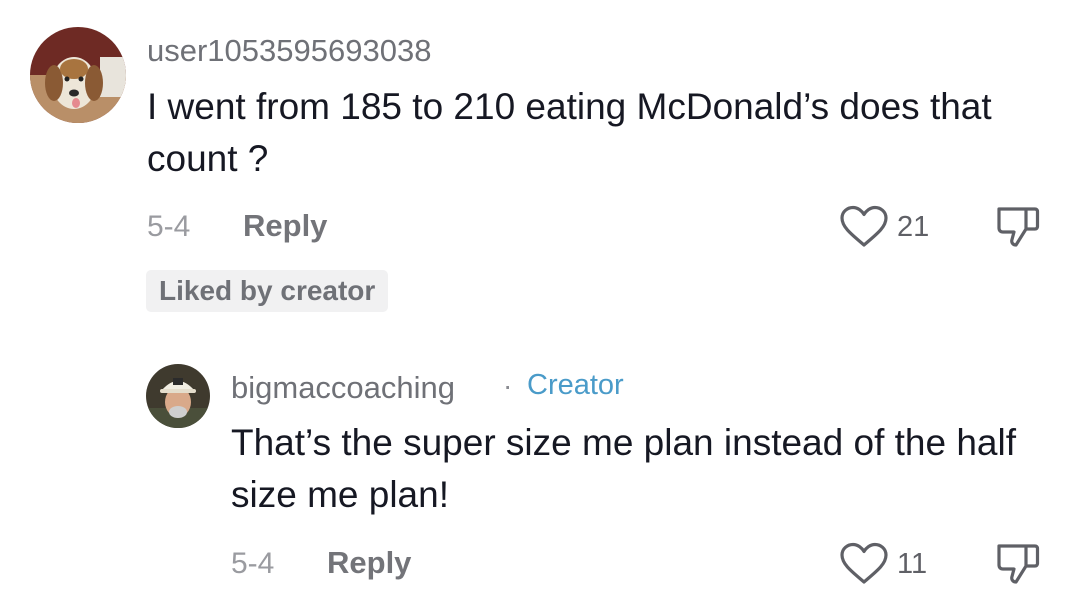  I want to click on person-avatar-image, so click(178, 396).